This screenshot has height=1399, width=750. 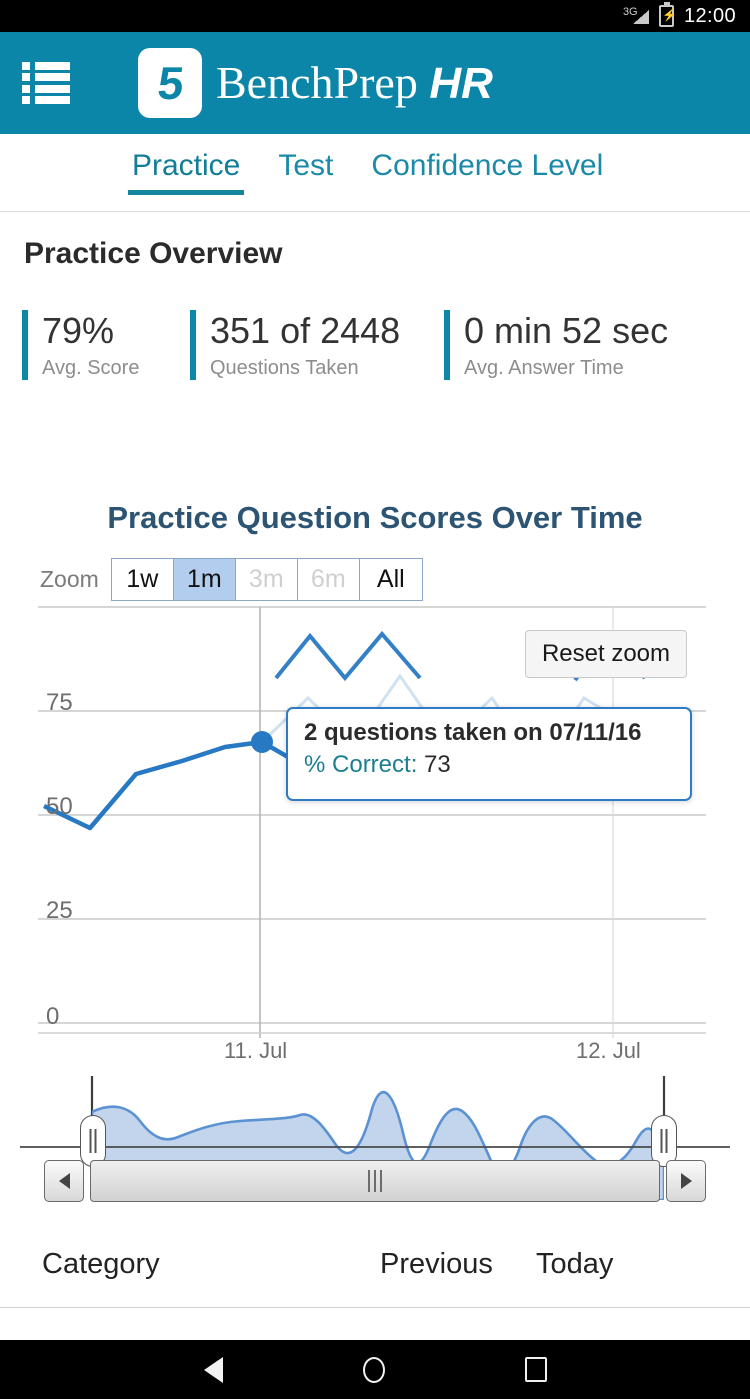 What do you see at coordinates (59, 806) in the screenshot?
I see `y-axis-tick: 50` at bounding box center [59, 806].